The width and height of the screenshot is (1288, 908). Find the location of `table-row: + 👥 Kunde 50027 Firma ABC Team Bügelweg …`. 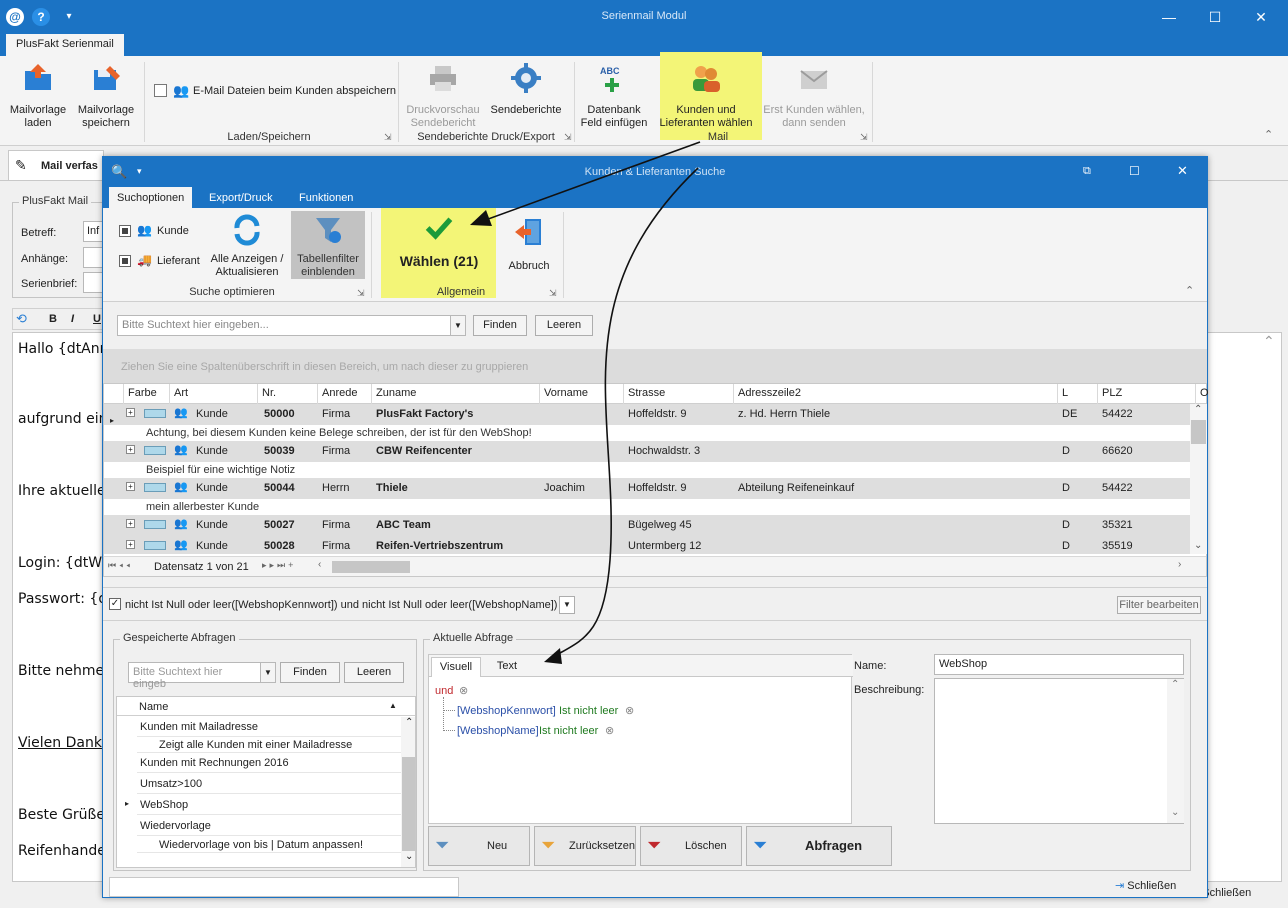

table-row: + 👥 Kunde 50027 Firma ABC Team Bügelweg … is located at coordinates (647, 525).